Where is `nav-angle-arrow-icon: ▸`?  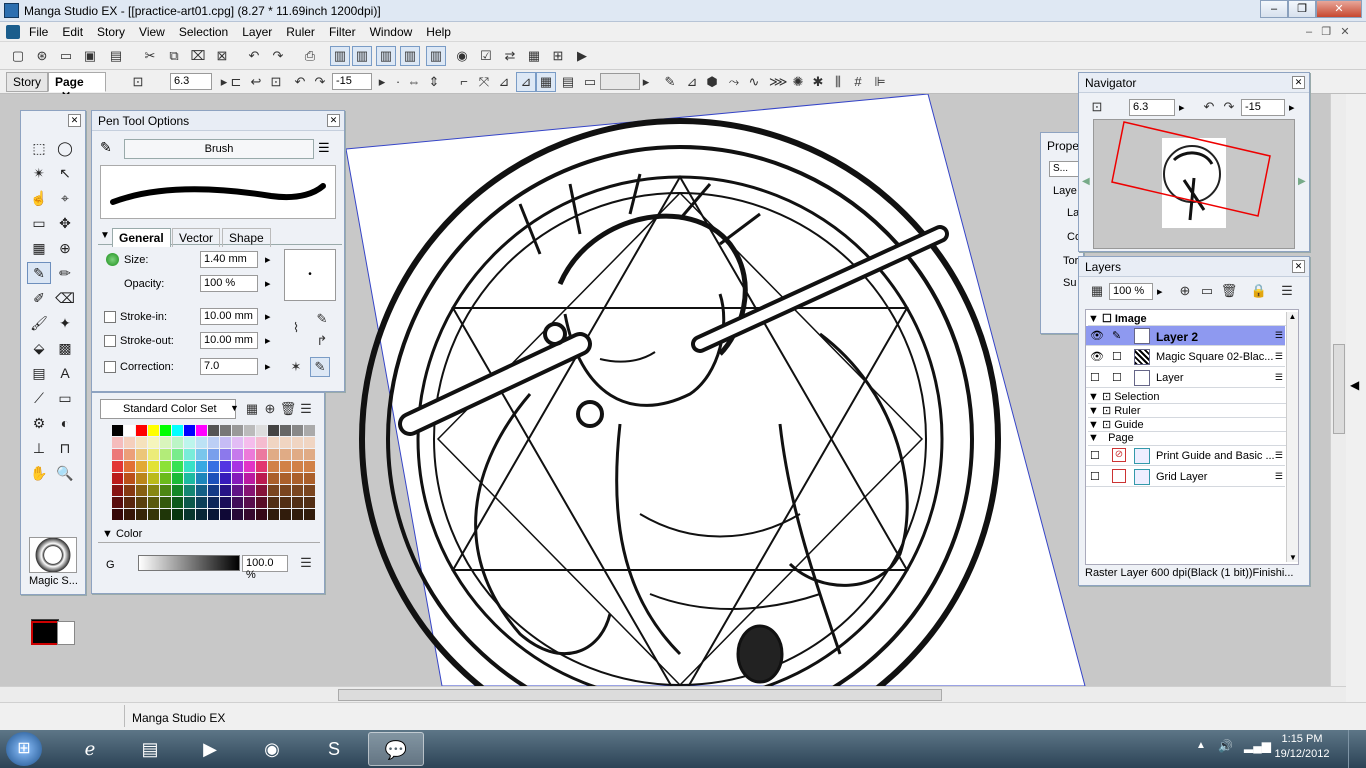
nav-angle-arrow-icon: ▸ is located at coordinates (1292, 107).